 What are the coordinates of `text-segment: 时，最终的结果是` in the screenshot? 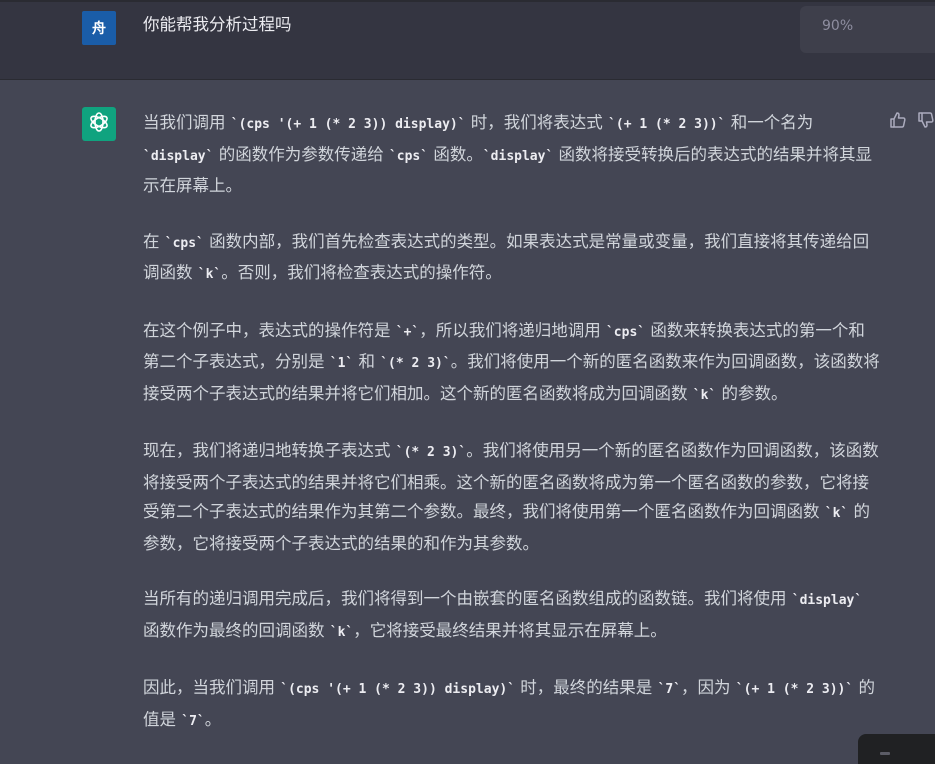 It's located at (586, 687).